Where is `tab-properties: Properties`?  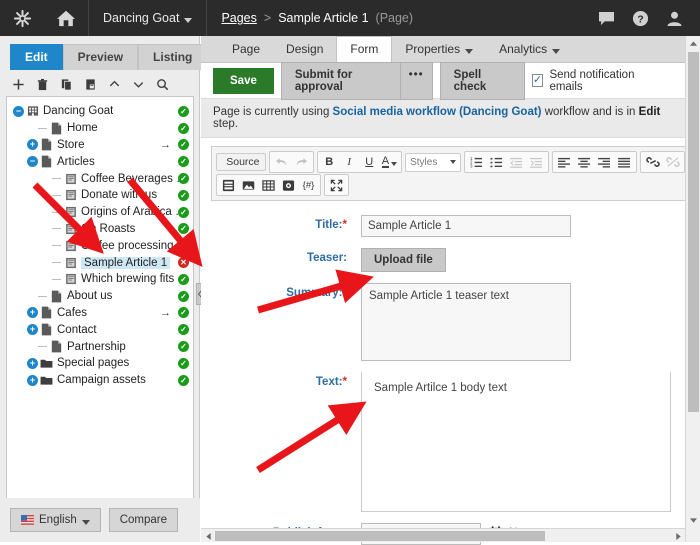
tab-properties: Properties is located at coordinates (439, 49).